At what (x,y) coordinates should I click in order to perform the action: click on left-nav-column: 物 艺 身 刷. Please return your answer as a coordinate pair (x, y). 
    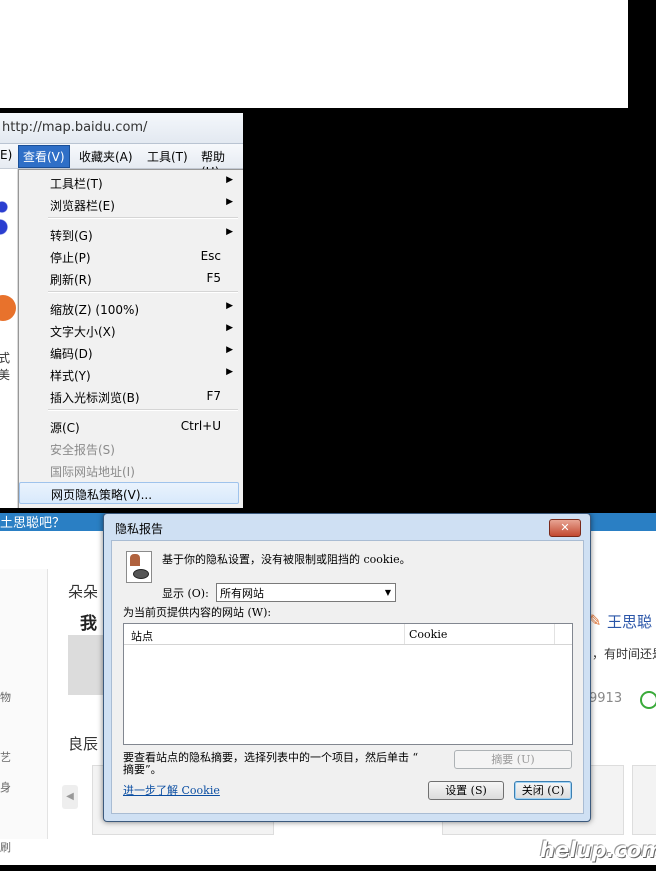
    Looking at the image, I should click on (24, 711).